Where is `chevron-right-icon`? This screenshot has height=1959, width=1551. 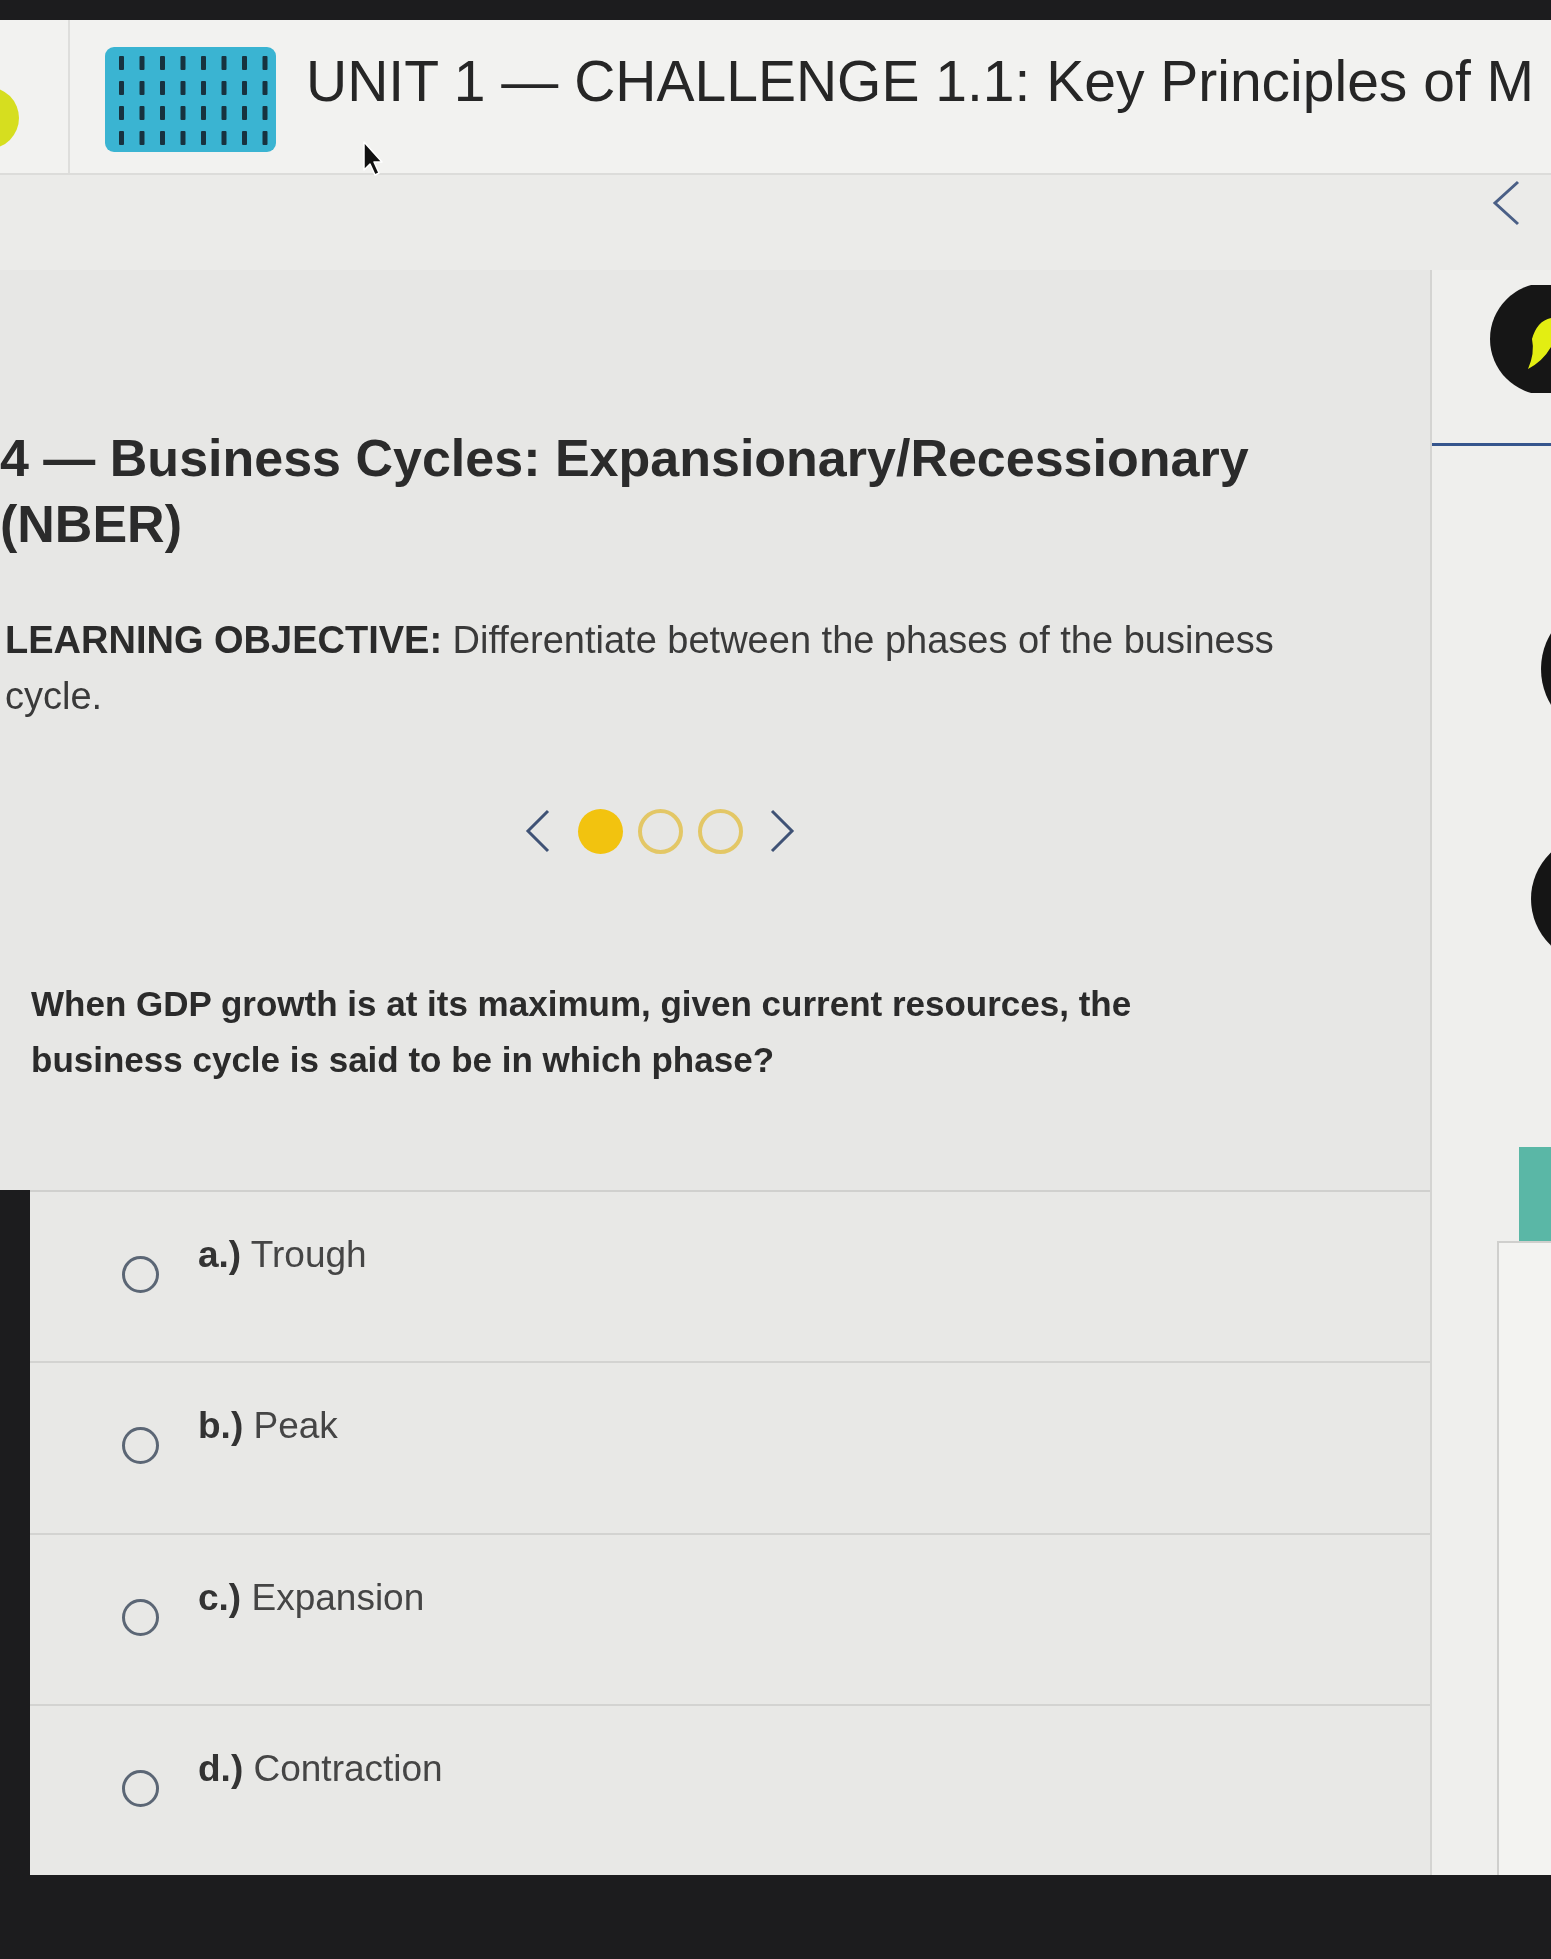 chevron-right-icon is located at coordinates (782, 831).